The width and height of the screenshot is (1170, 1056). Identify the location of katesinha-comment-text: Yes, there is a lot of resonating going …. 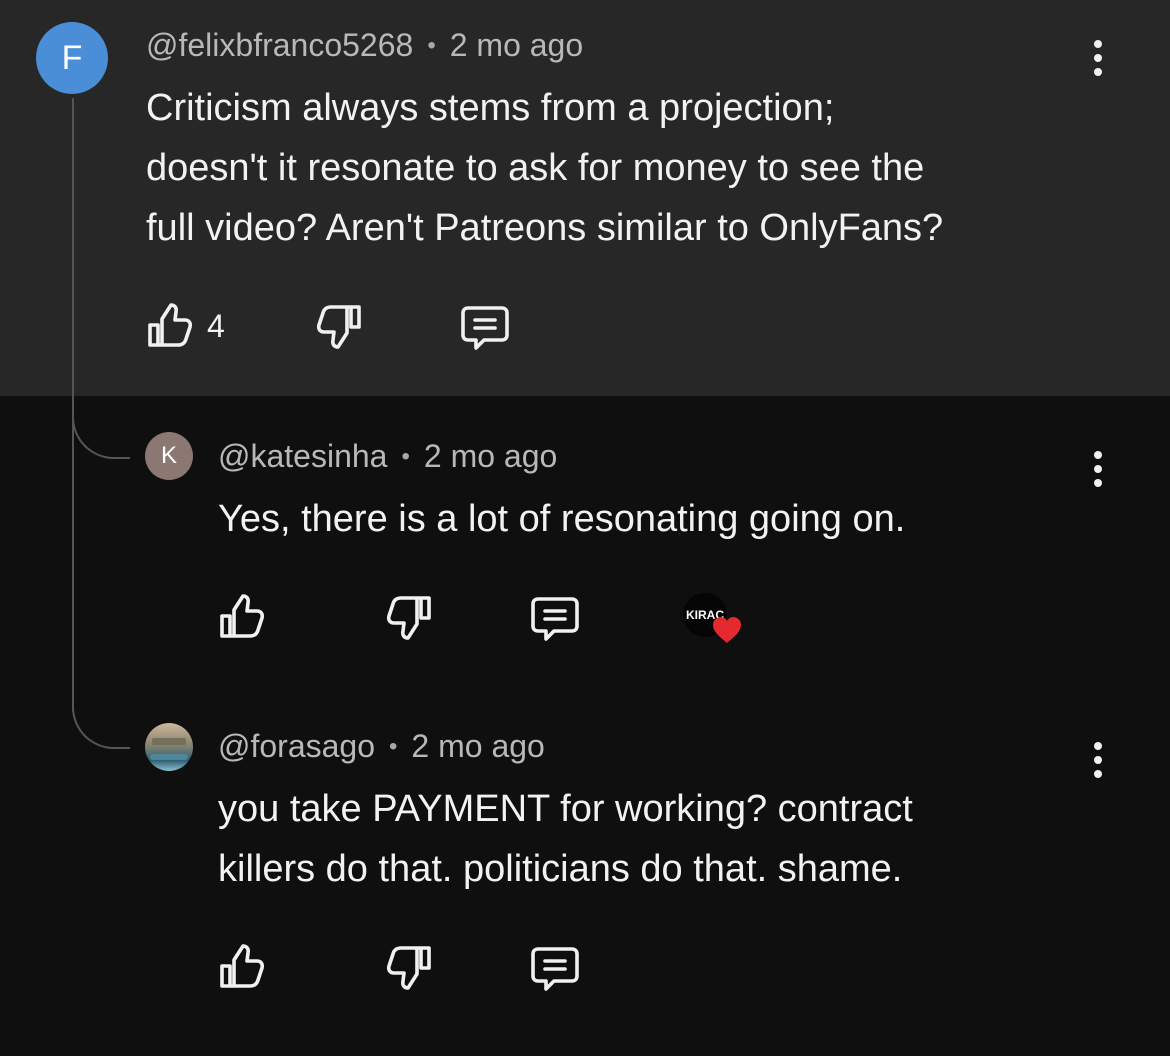
(562, 519).